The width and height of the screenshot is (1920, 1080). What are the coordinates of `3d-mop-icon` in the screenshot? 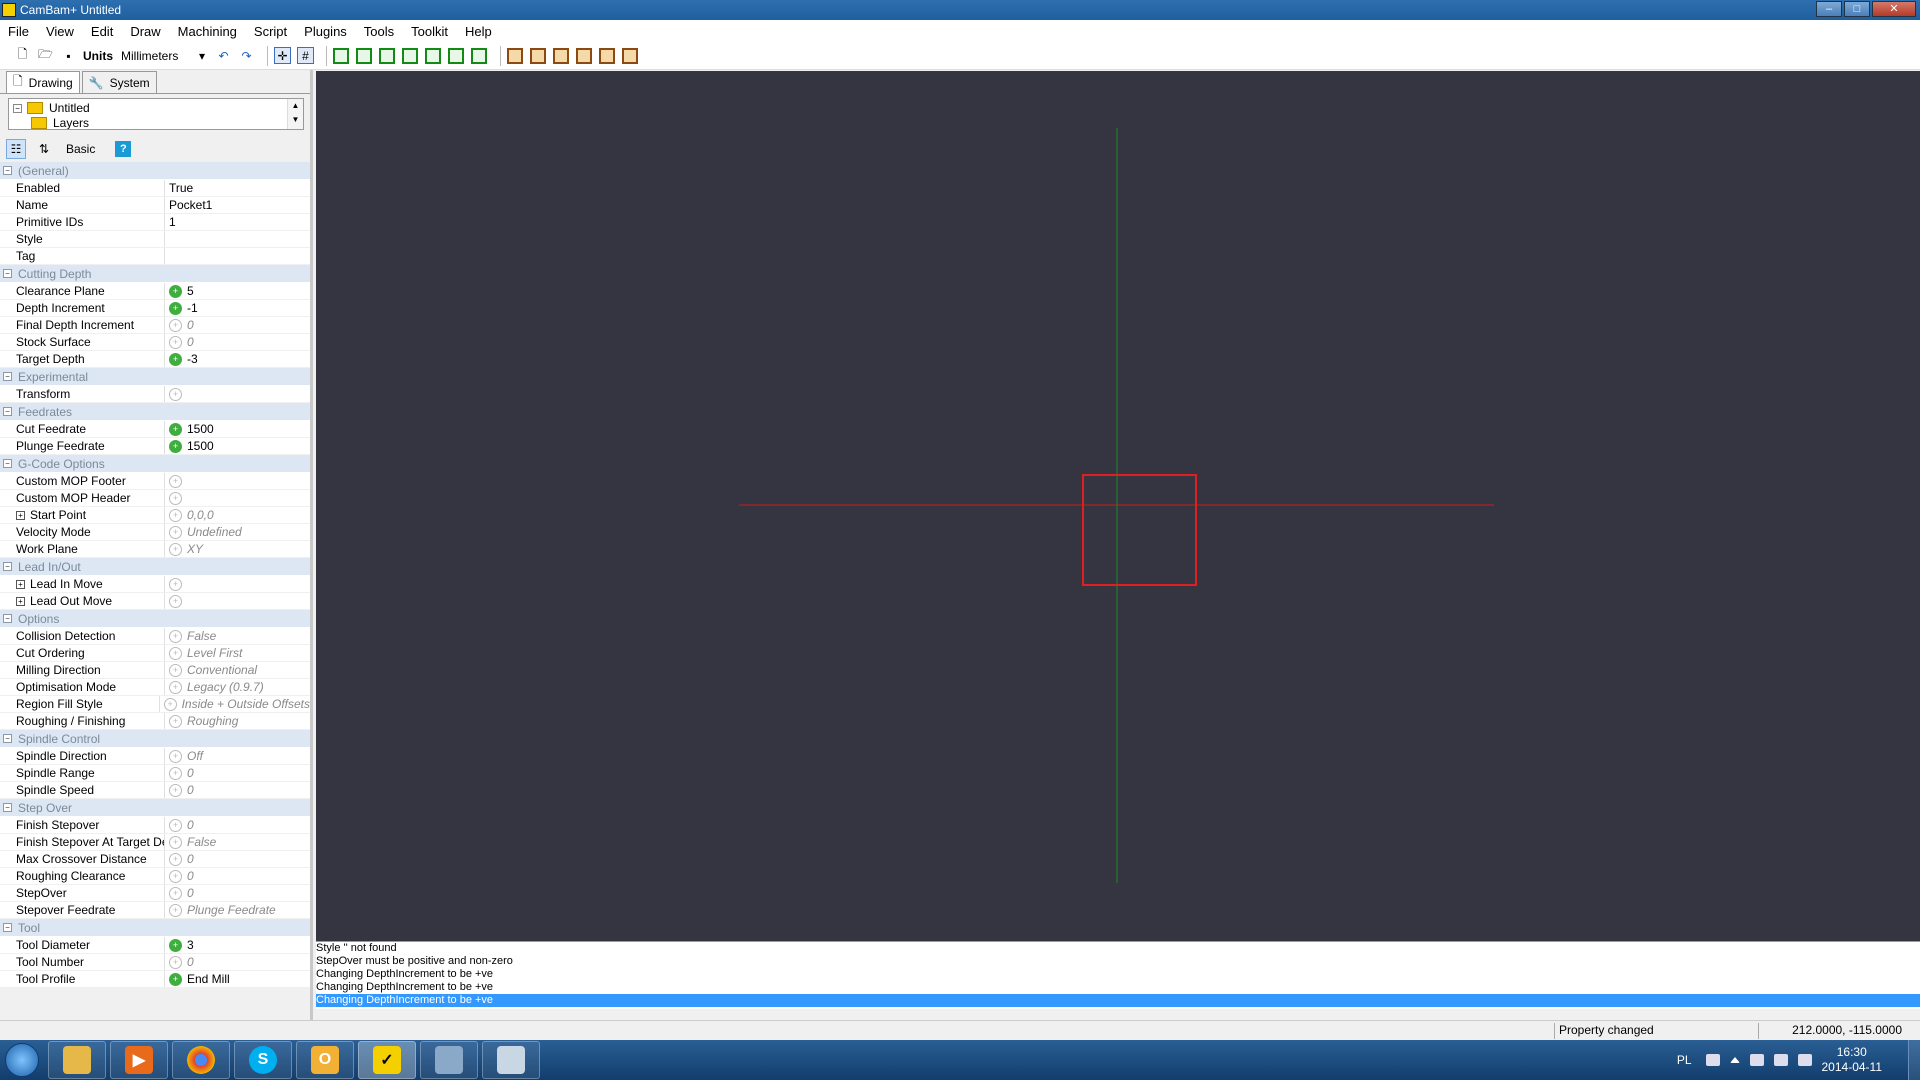 It's located at (630, 55).